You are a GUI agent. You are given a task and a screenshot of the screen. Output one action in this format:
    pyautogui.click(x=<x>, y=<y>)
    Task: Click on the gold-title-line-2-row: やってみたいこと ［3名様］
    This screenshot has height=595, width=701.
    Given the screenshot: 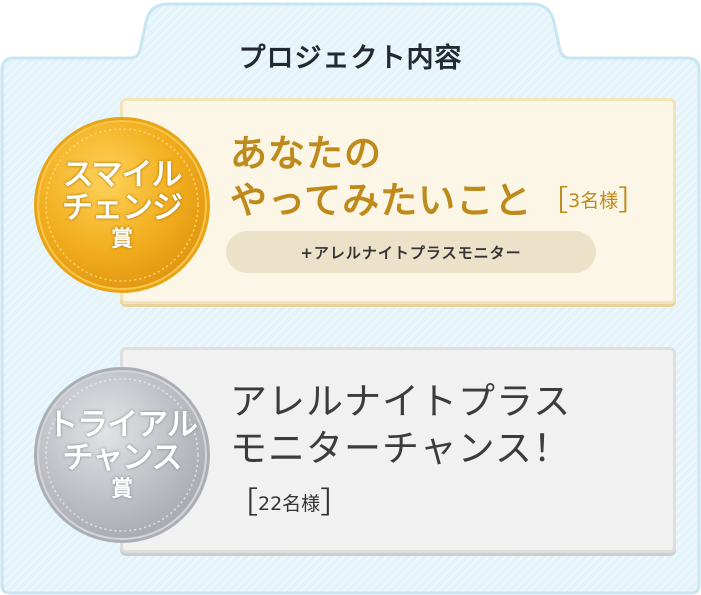 What is the action you would take?
    pyautogui.click(x=438, y=201)
    